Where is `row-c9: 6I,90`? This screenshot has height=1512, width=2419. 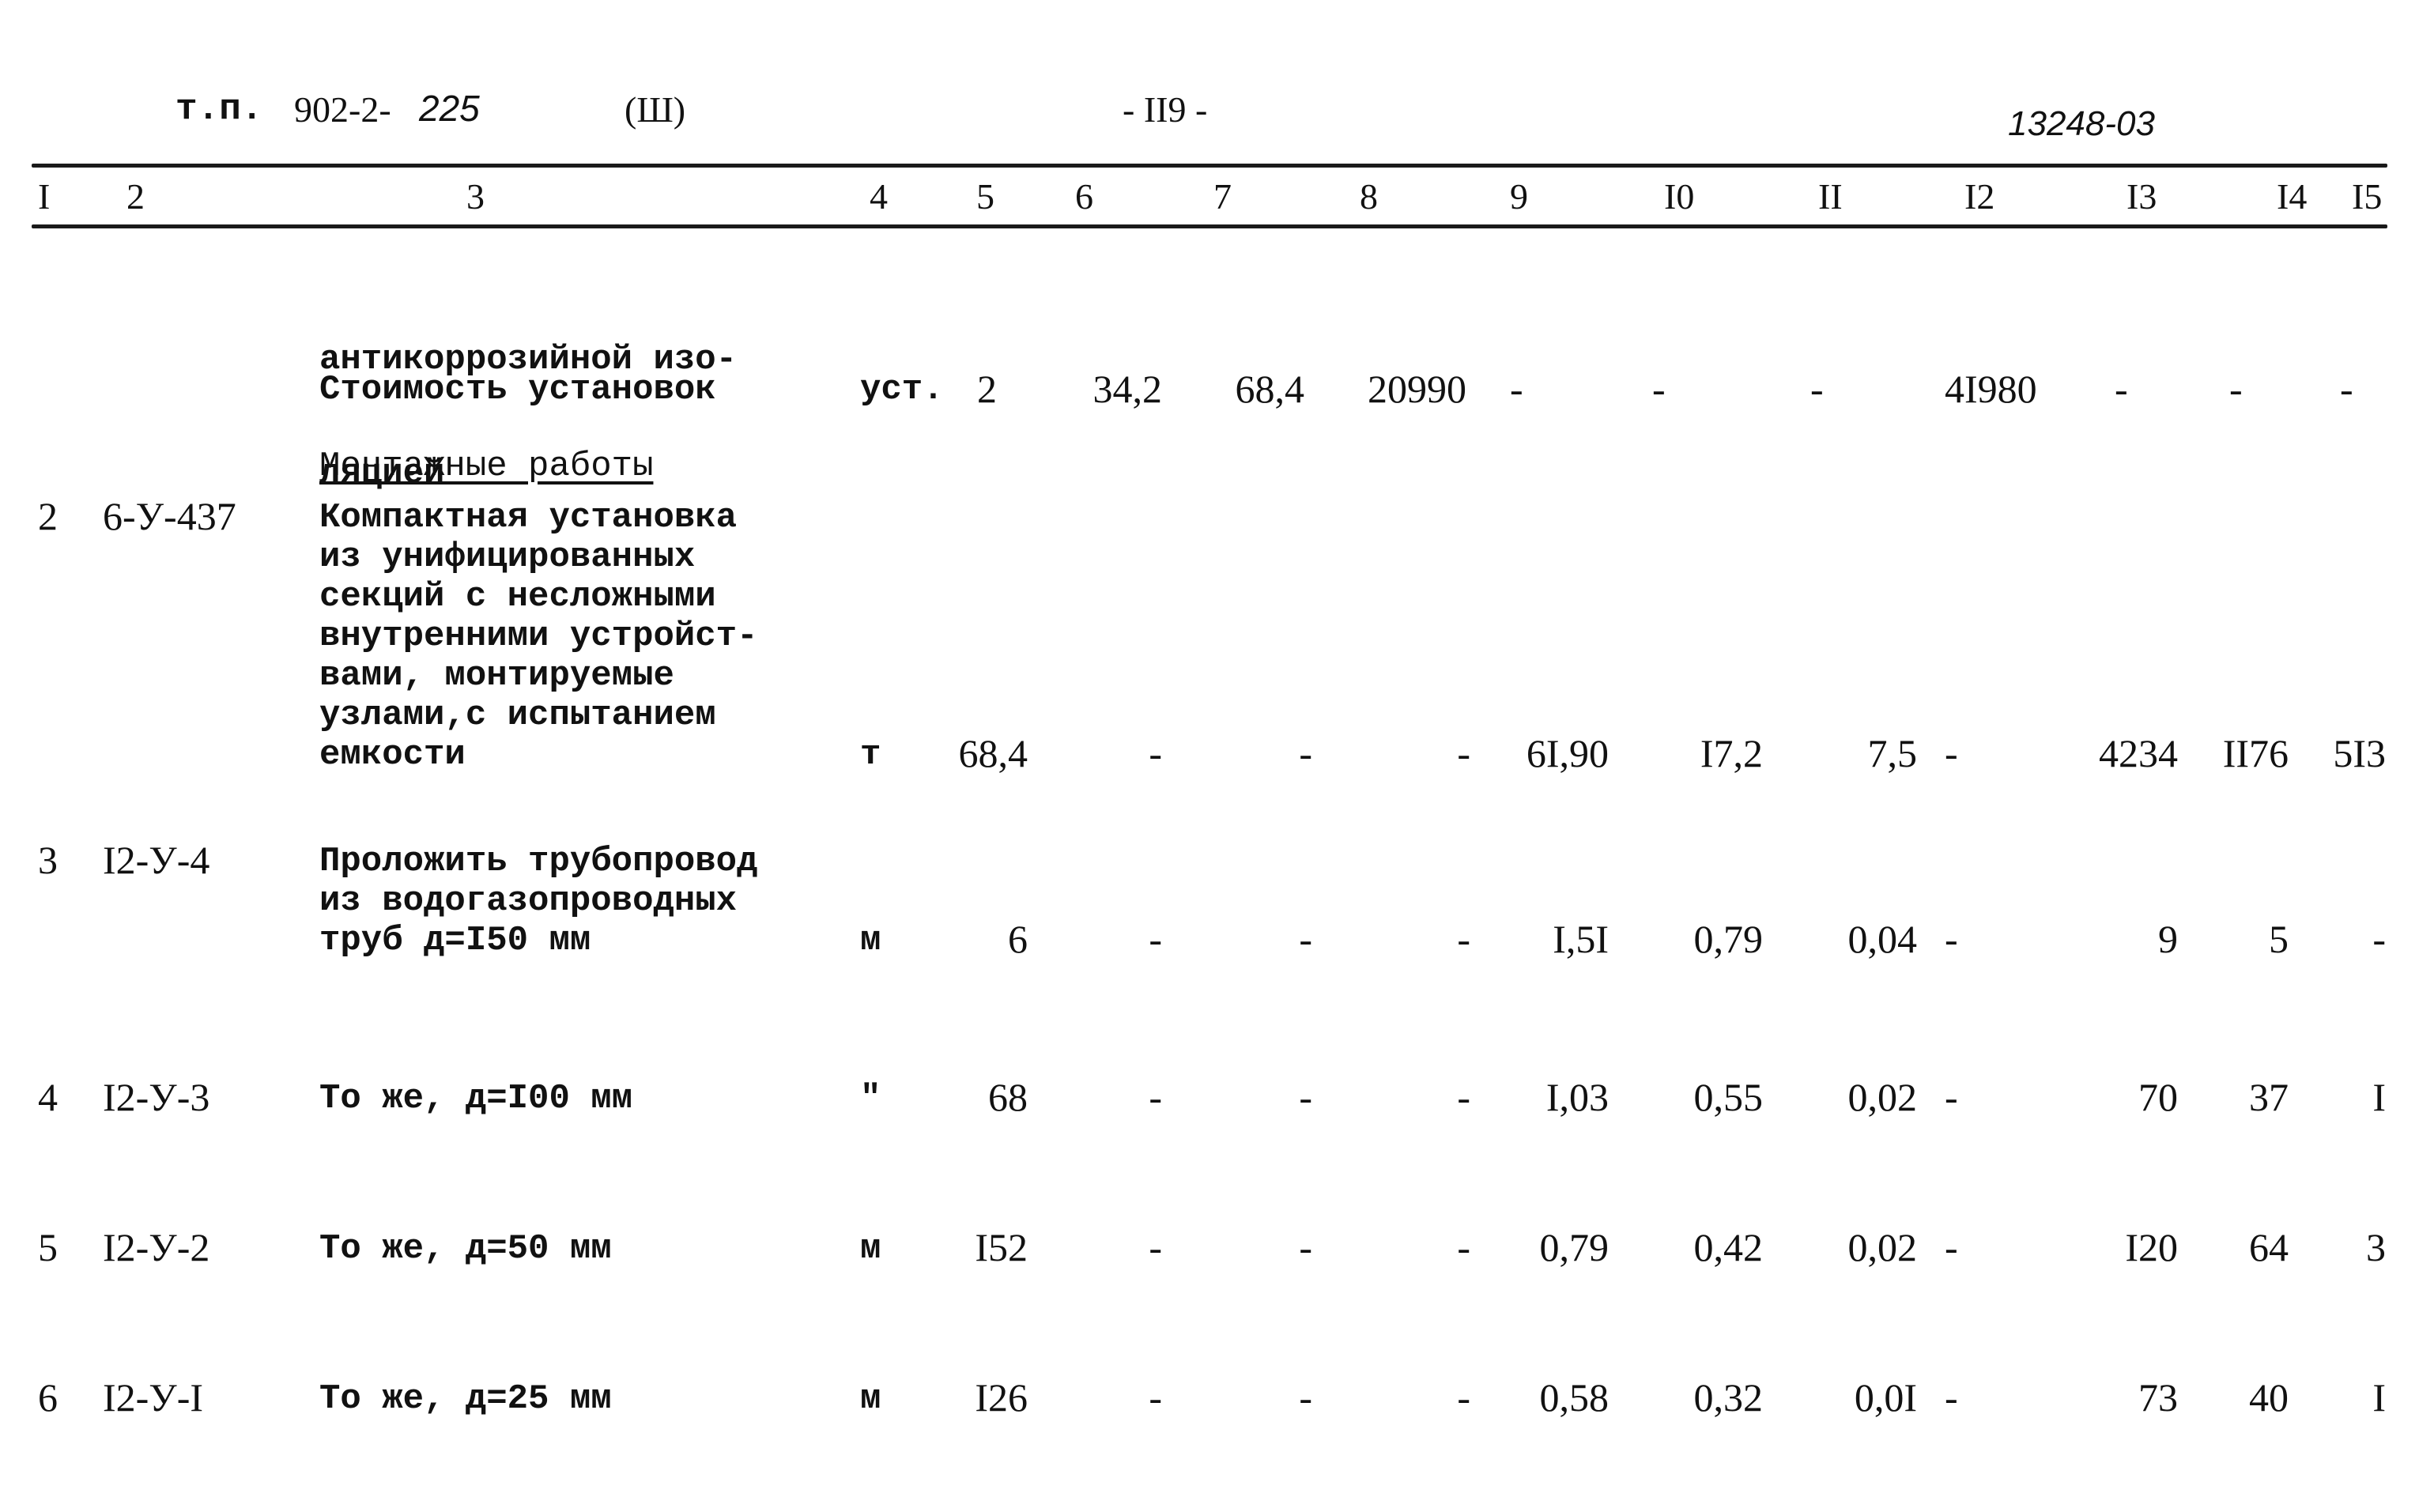
row-c9: 6I,90 is located at coordinates (1567, 753).